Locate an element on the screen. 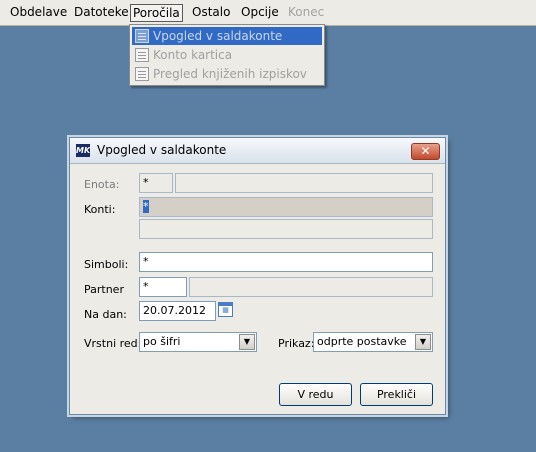 Image resolution: width=536 pixels, height=452 pixels. close-icon: ✕ is located at coordinates (425, 151).